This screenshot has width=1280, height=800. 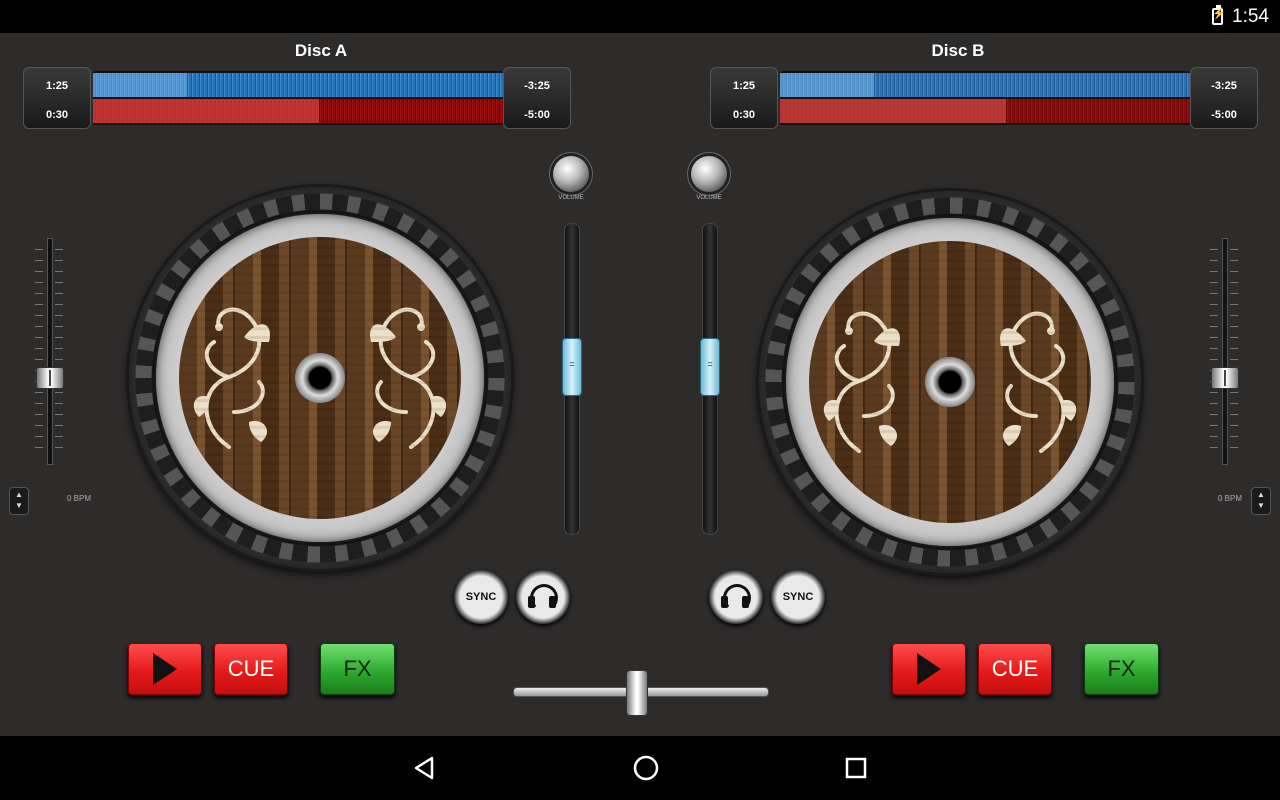 What do you see at coordinates (206, 111) in the screenshot?
I see `deck-a-waveform-bottom-progress` at bounding box center [206, 111].